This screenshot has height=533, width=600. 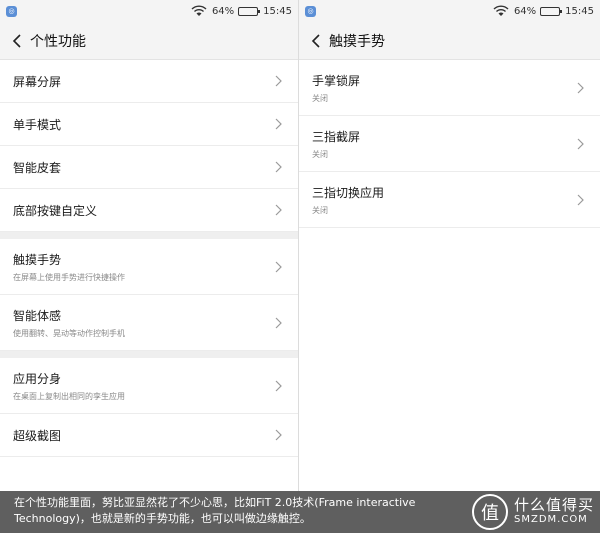 I want to click on menu-item-three-finger-switch-app: 三指切换应用 关闭, so click(x=449, y=200).